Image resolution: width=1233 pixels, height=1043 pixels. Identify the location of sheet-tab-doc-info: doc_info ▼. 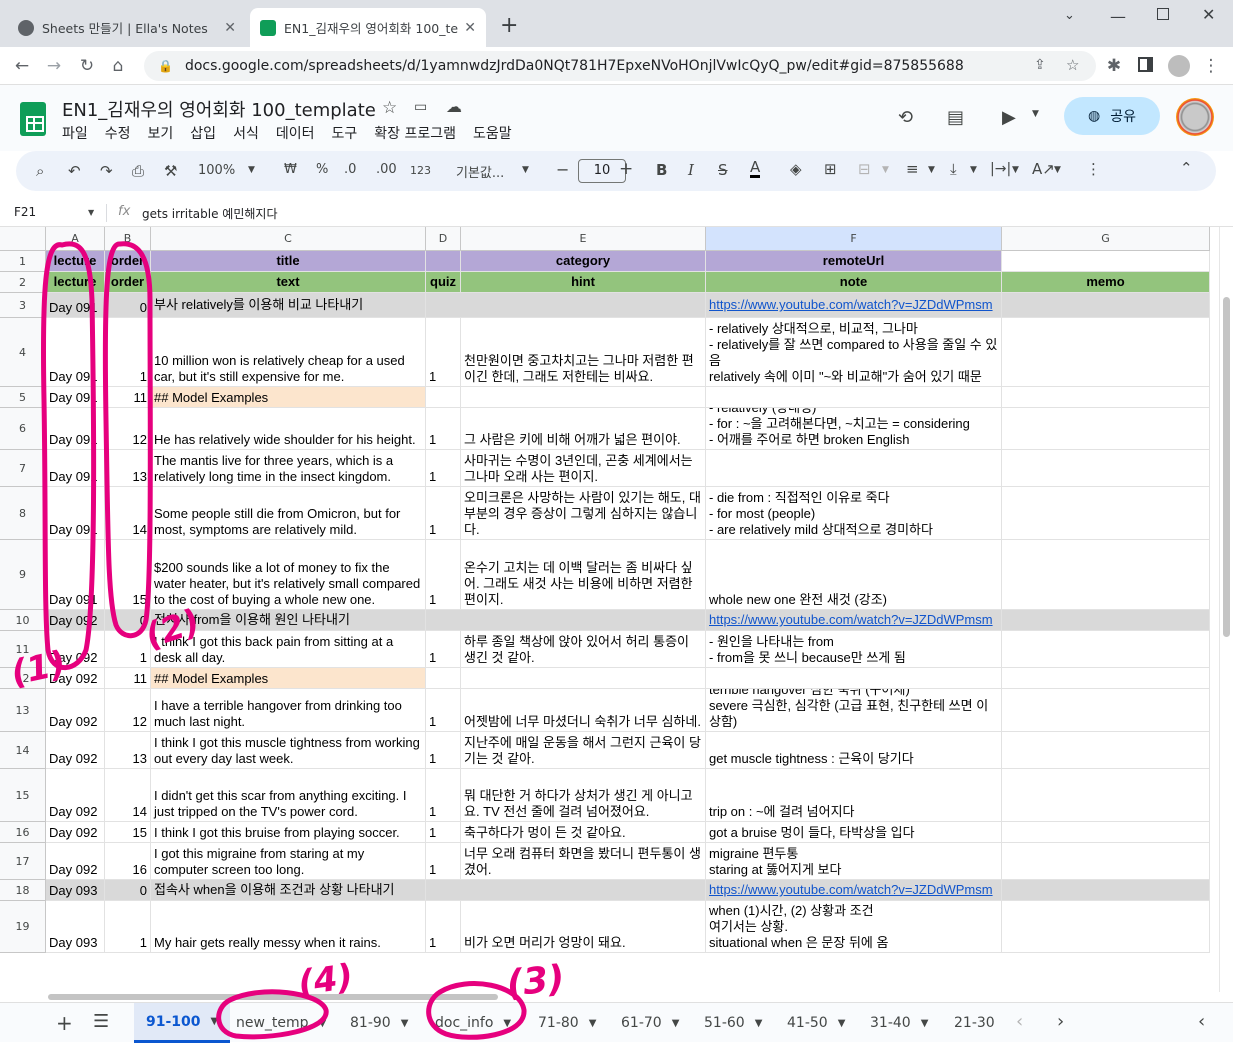
(473, 1023).